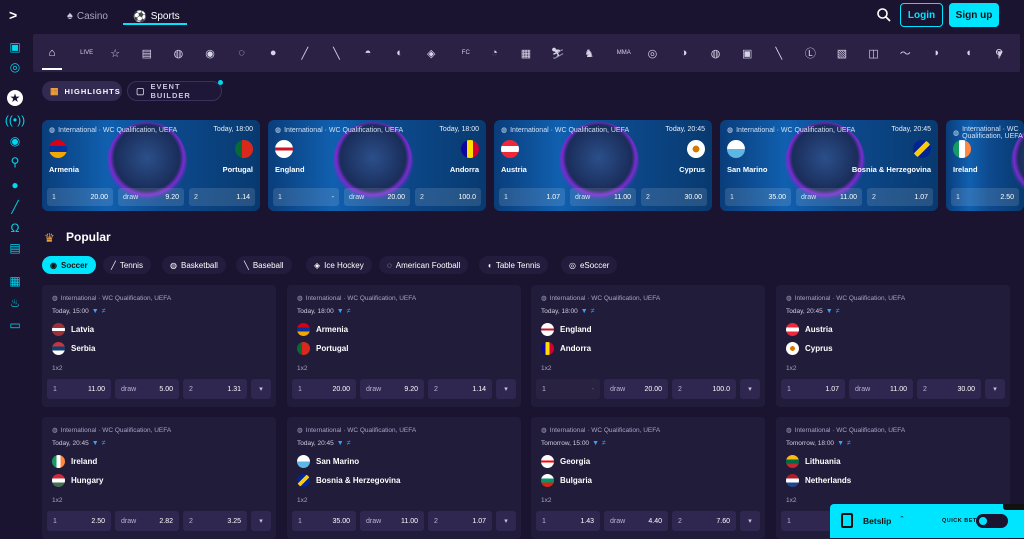  I want to click on sport-filter-ice-hockey: ◈ Ice Hockey, so click(339, 265).